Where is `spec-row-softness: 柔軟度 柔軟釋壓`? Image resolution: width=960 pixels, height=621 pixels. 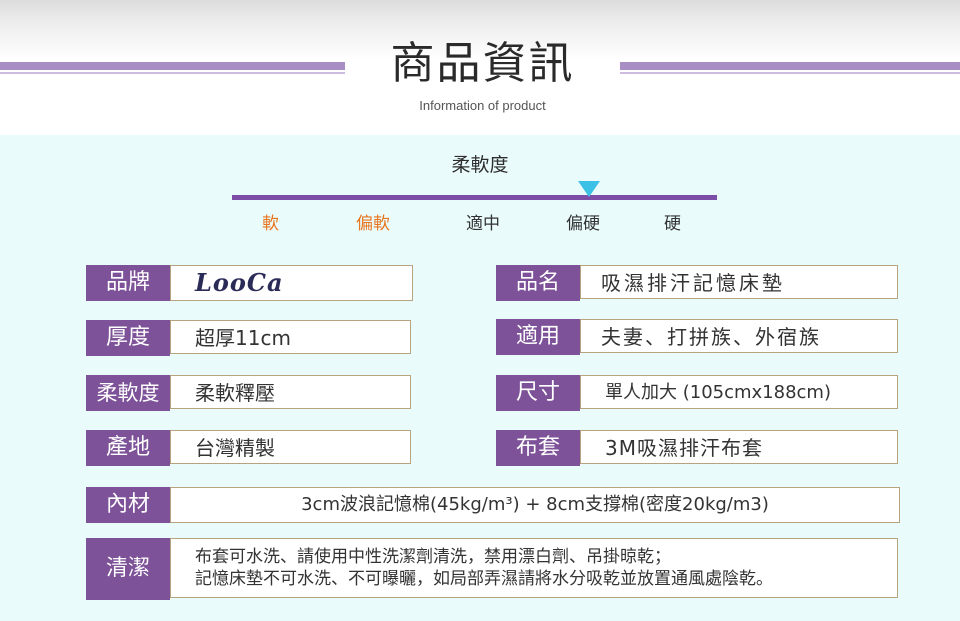
spec-row-softness: 柔軟度 柔軟釋壓 is located at coordinates (249, 393).